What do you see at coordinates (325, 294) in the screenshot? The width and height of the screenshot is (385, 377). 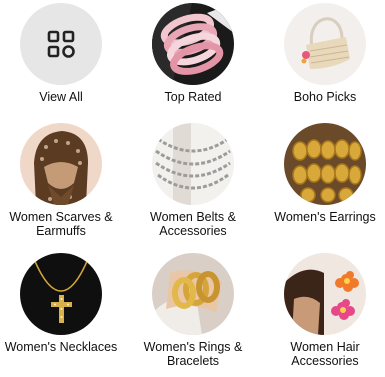 I see `hair-flowers-icon` at bounding box center [325, 294].